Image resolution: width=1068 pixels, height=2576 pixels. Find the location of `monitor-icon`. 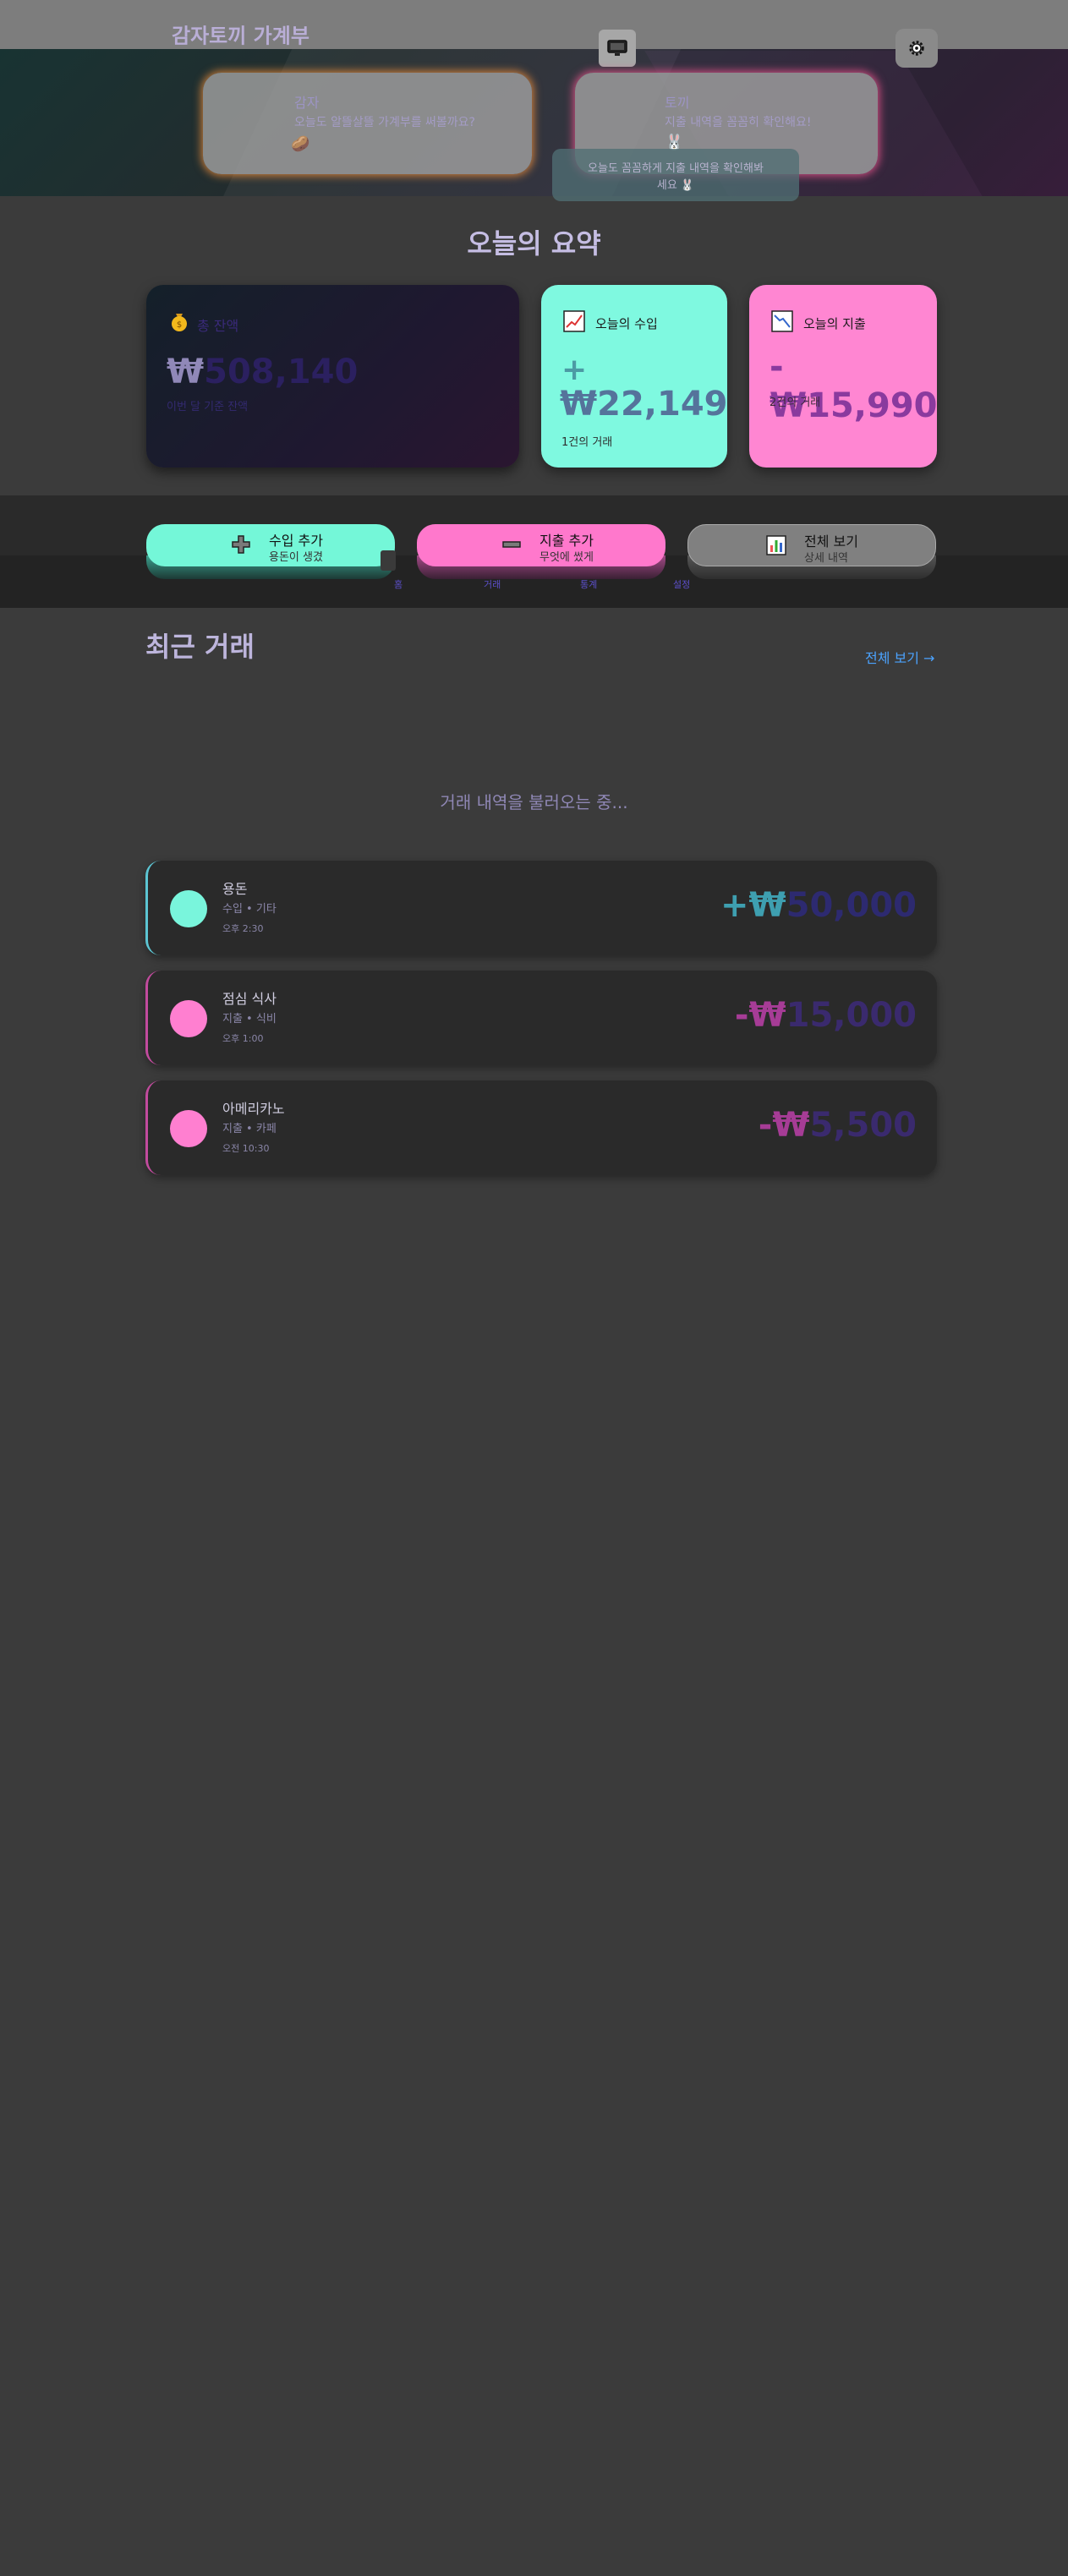

monitor-icon is located at coordinates (617, 48).